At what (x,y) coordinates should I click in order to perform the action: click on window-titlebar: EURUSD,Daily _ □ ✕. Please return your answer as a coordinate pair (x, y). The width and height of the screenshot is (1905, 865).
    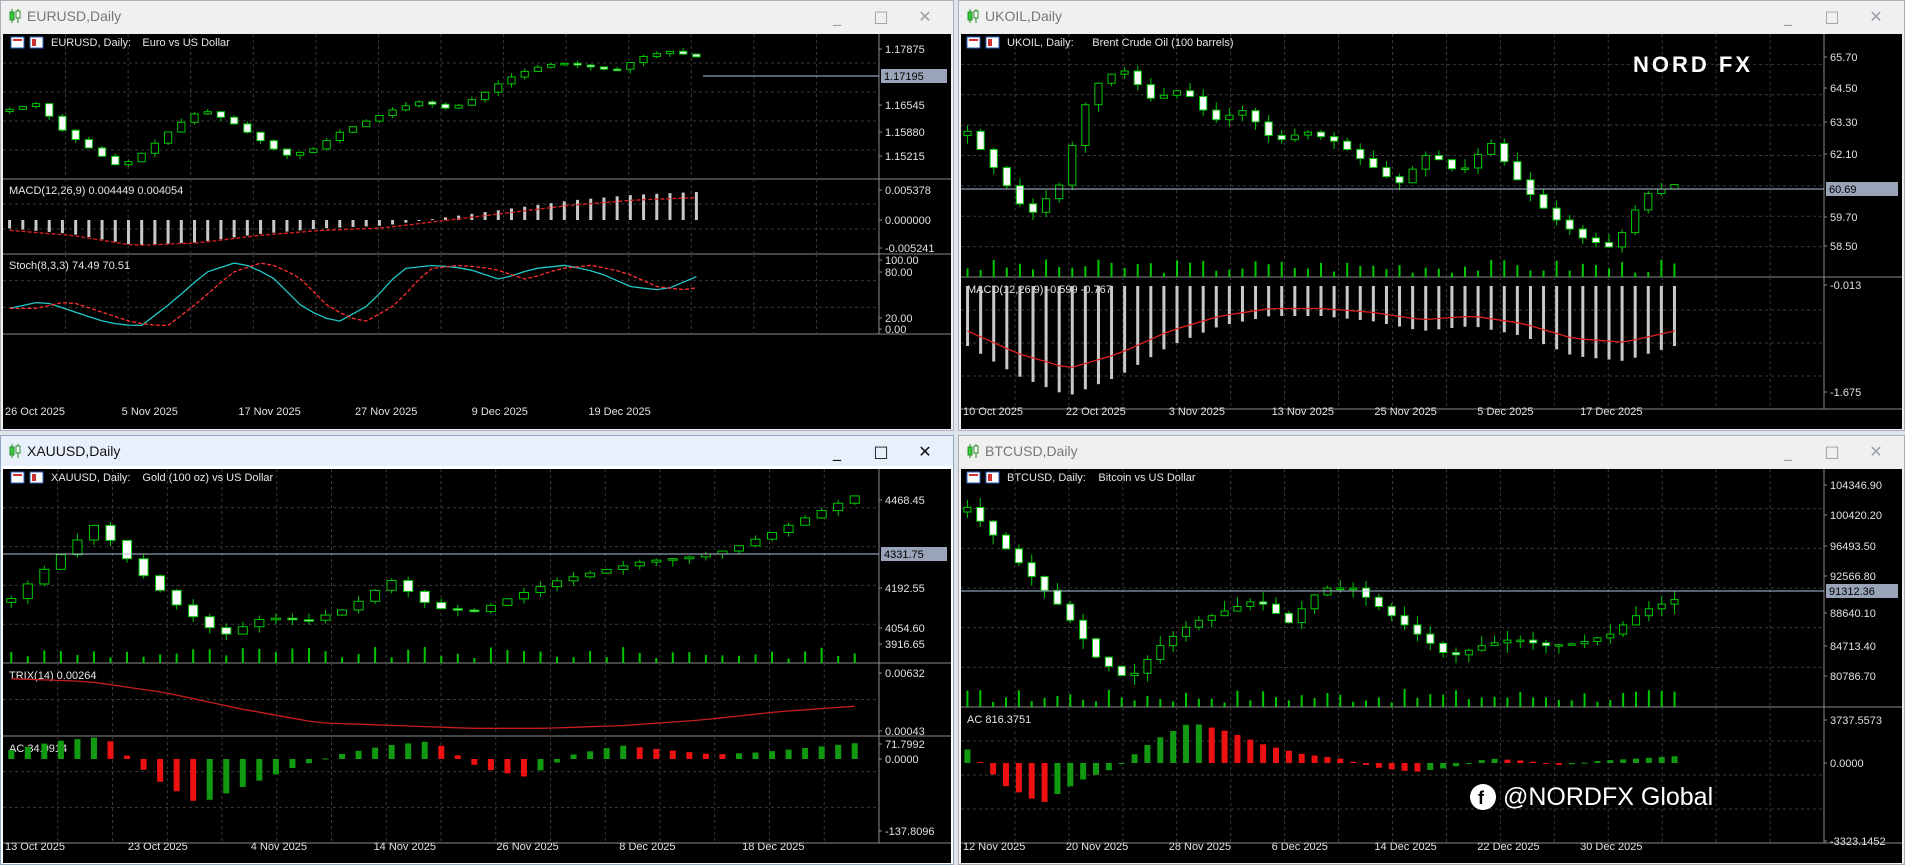
    Looking at the image, I should click on (477, 16).